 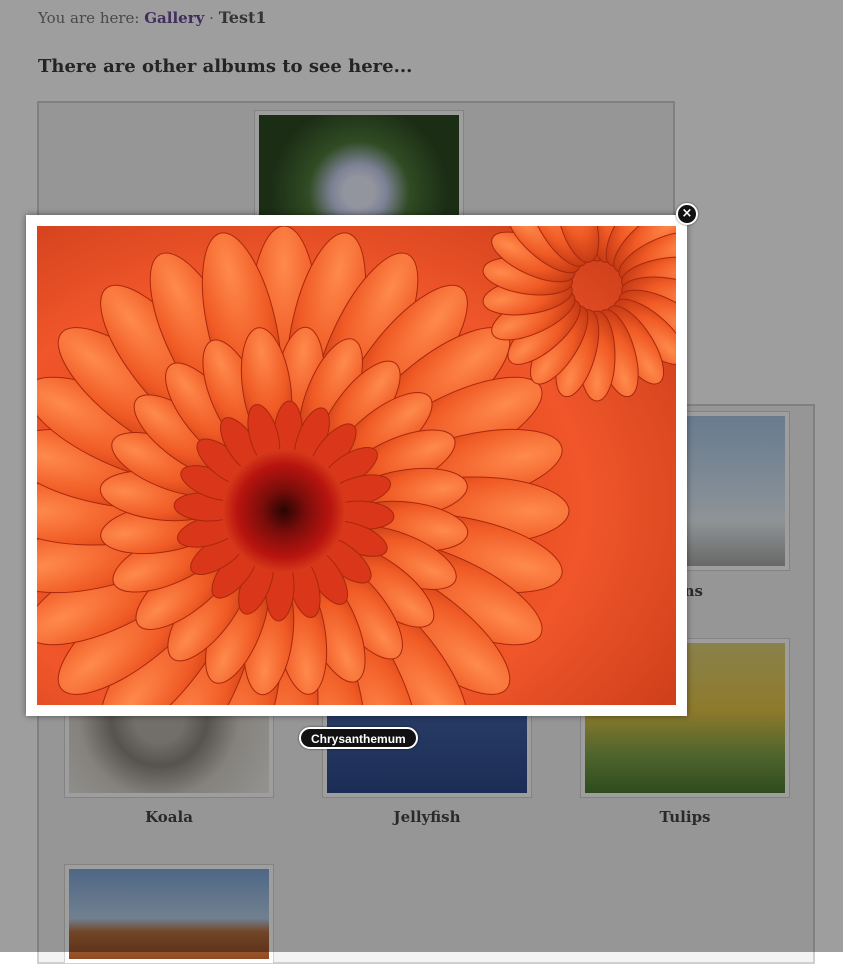 What do you see at coordinates (687, 214) in the screenshot?
I see `close-icon: ×` at bounding box center [687, 214].